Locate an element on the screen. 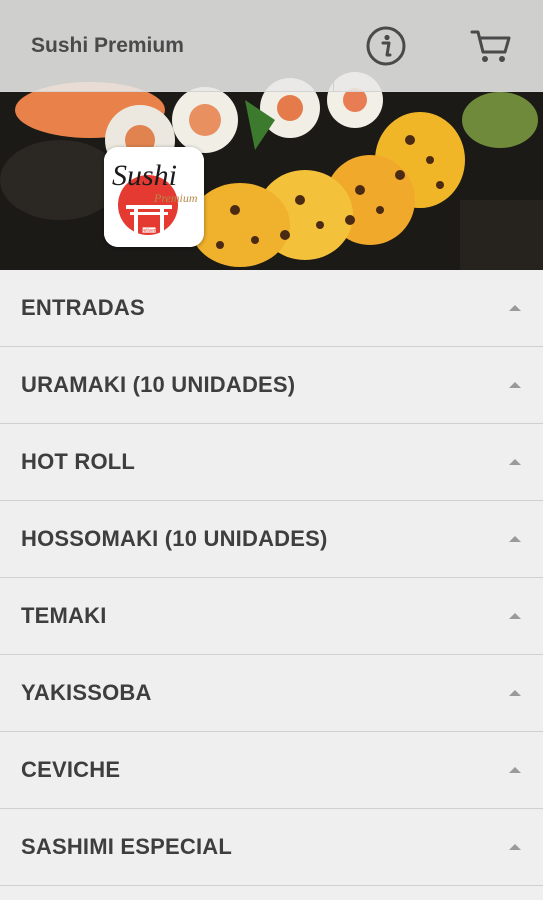 This screenshot has height=900, width=543. cart-icon is located at coordinates (490, 46).